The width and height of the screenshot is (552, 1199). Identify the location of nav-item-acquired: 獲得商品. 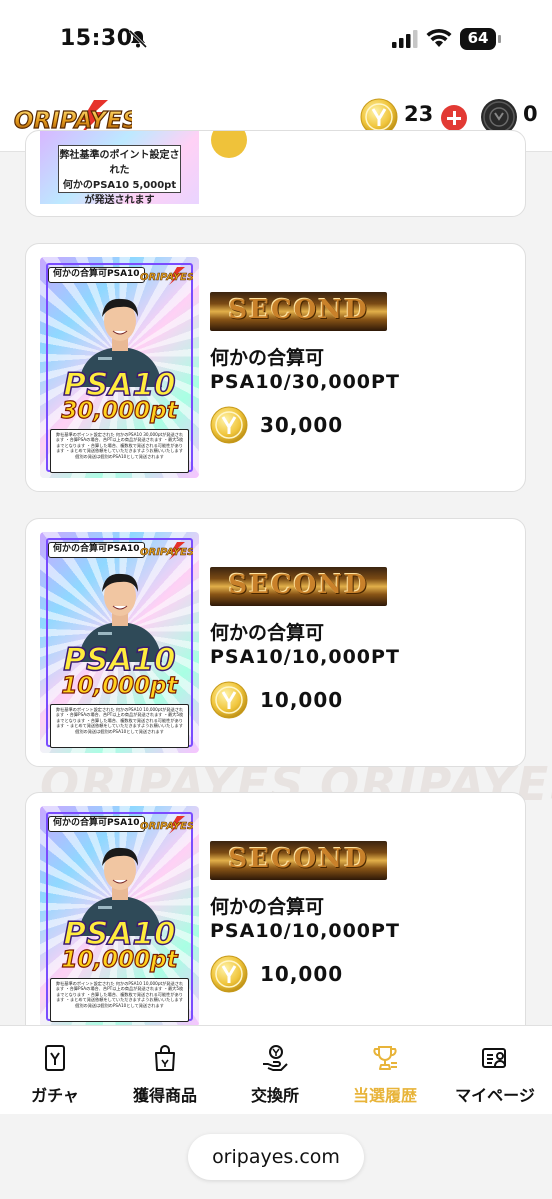
(165, 1070).